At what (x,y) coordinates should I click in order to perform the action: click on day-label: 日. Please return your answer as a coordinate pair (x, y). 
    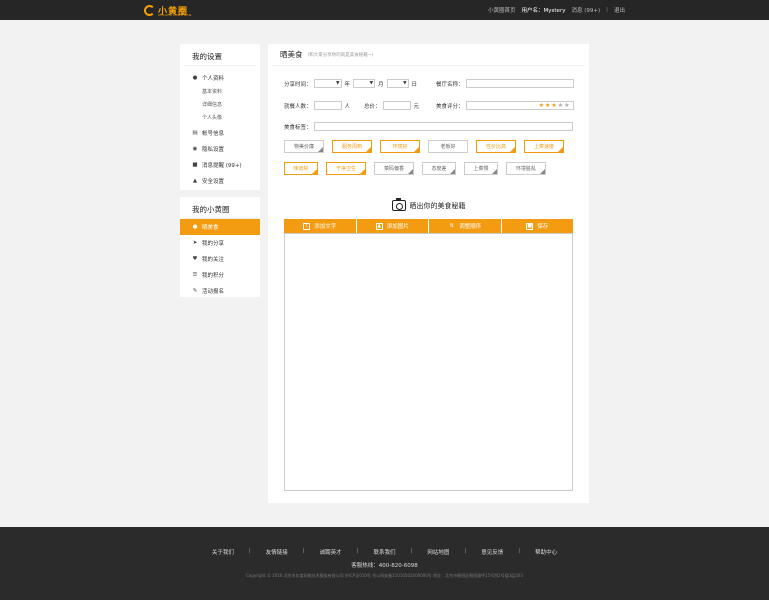
    Looking at the image, I should click on (414, 84).